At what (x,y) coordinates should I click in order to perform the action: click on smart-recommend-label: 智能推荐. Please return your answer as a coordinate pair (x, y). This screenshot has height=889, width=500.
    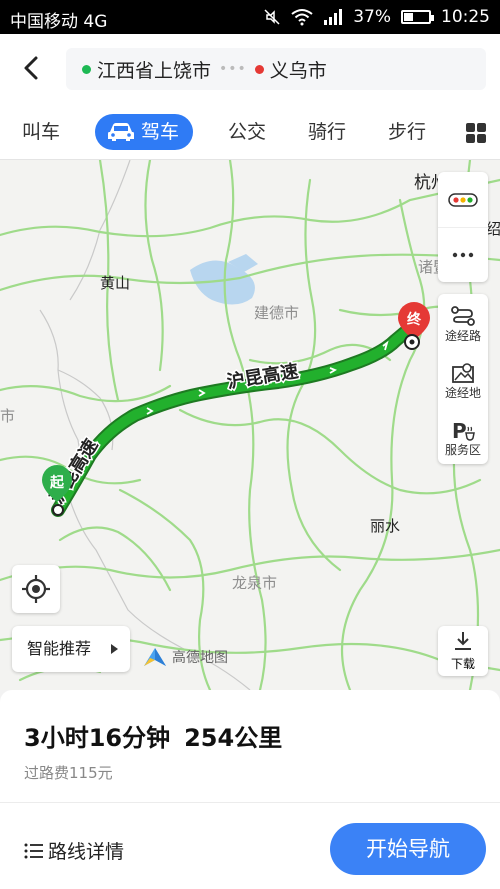
    Looking at the image, I should click on (59, 648).